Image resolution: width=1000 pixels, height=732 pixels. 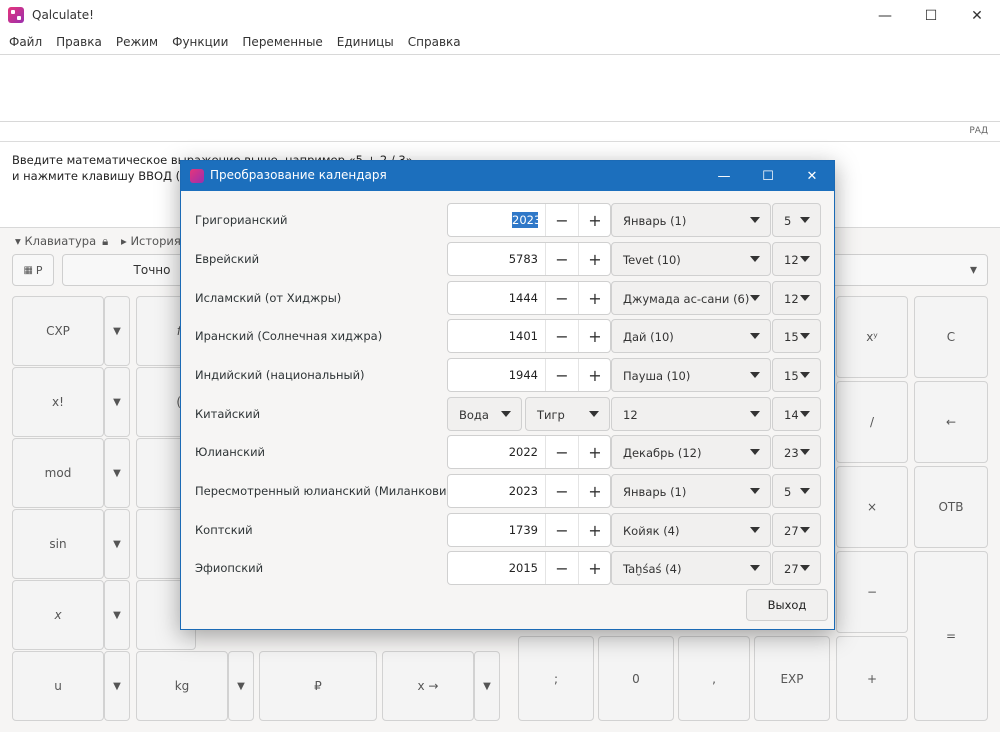 I want to click on angle-mode-label: РАД, so click(x=978, y=131).